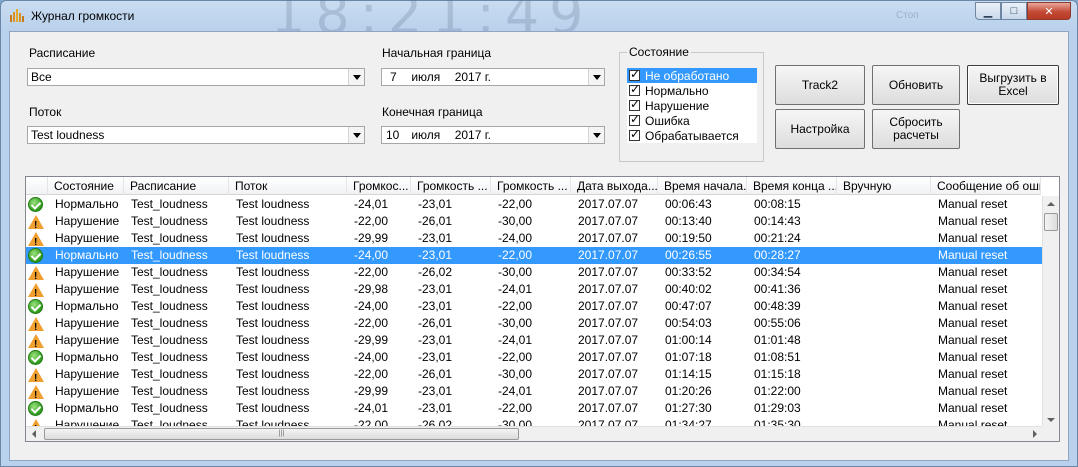 Image resolution: width=1078 pixels, height=467 pixels. What do you see at coordinates (692, 135) in the screenshot?
I see `state-item-processing: Обрабатывается` at bounding box center [692, 135].